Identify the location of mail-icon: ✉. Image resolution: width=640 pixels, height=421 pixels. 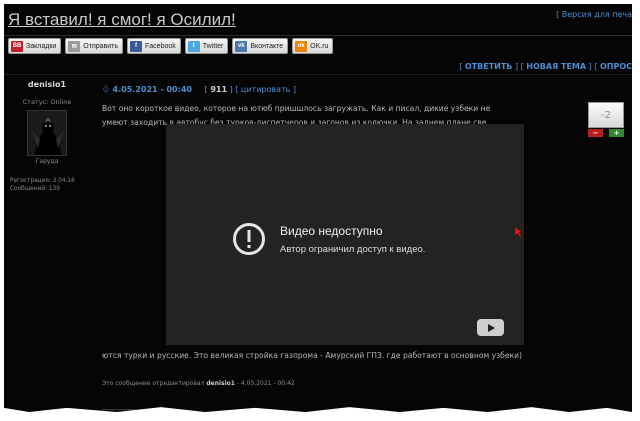
(74, 46).